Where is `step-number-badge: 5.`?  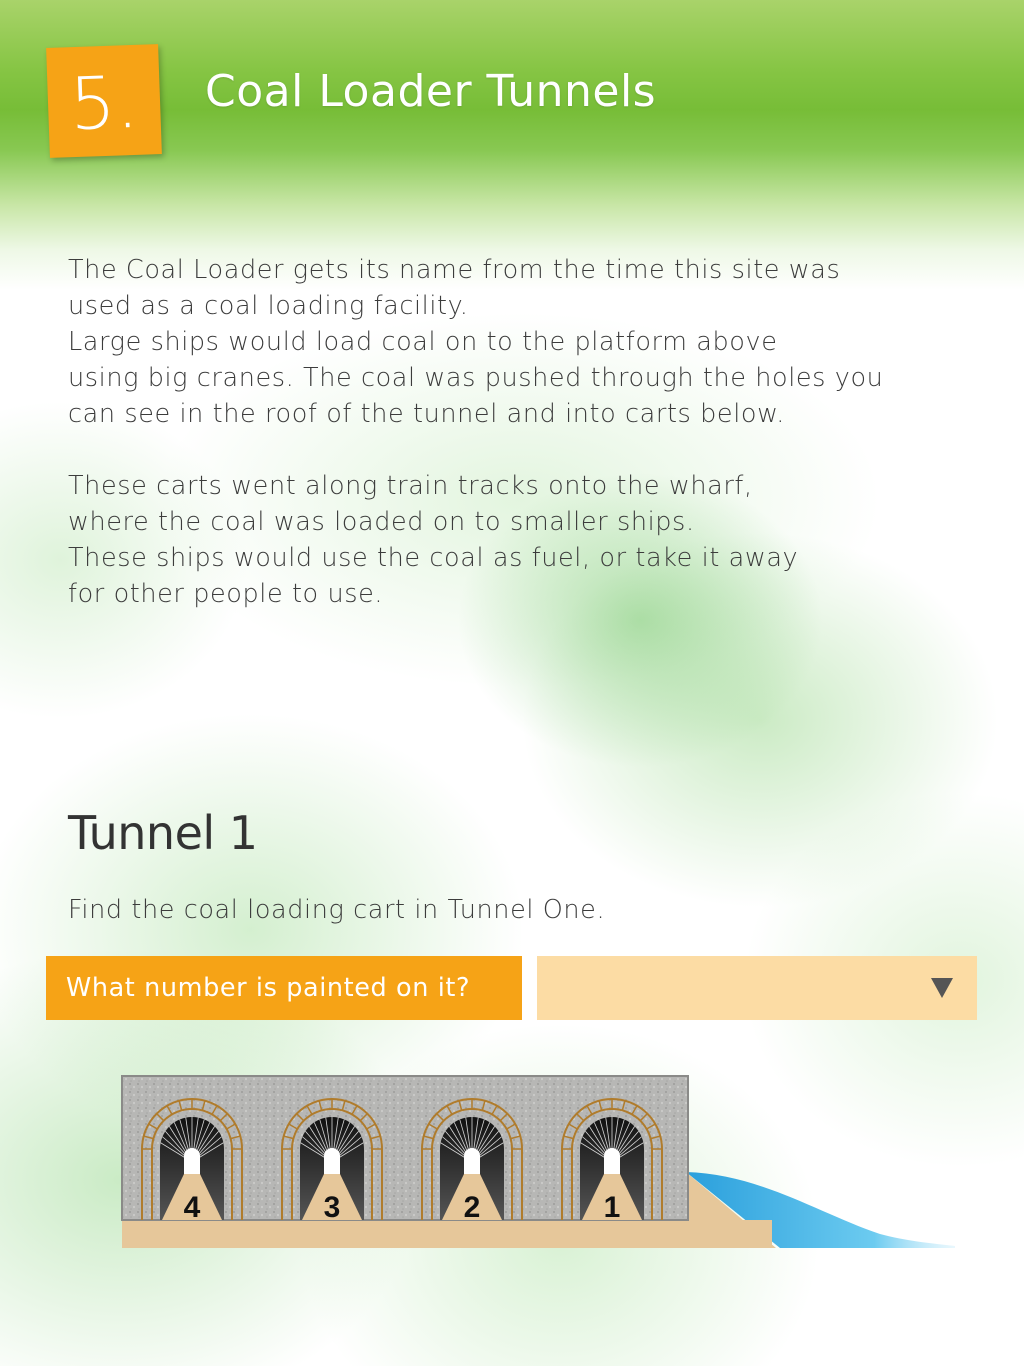
step-number-badge: 5. is located at coordinates (104, 101).